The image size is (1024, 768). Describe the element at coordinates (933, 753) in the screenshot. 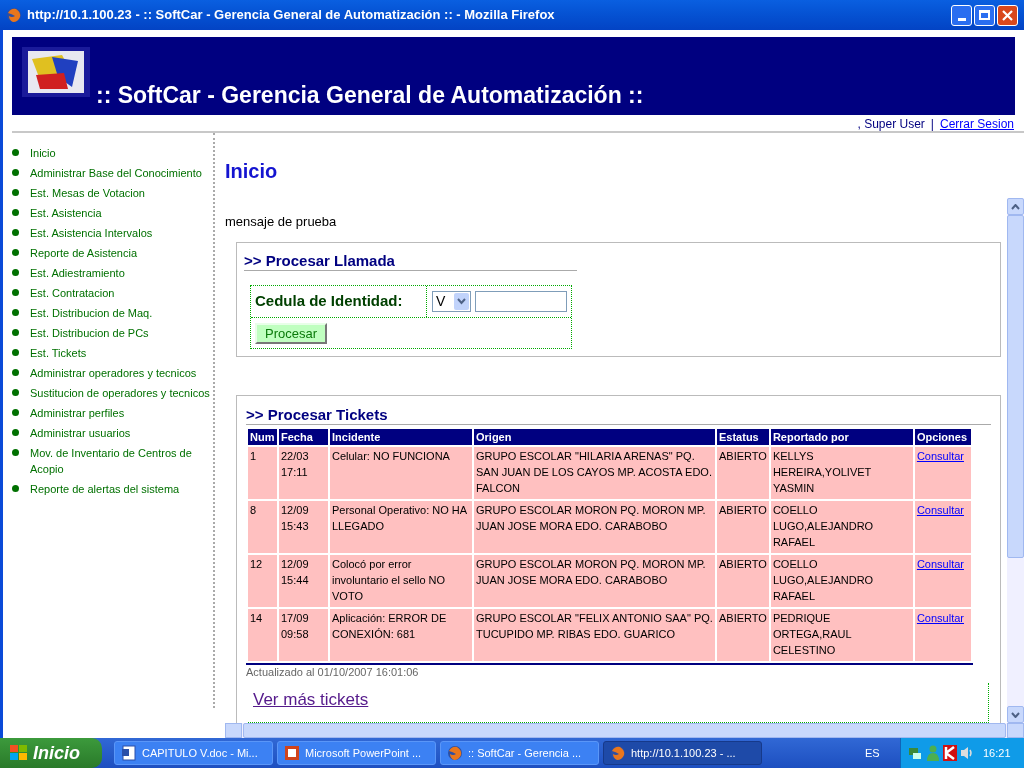

I see `user-icon` at that location.